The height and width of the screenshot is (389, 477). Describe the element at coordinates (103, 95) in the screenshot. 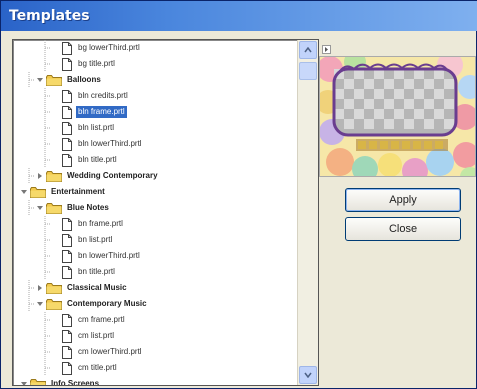

I see `tree-item-label: bln credits.prtl` at that location.